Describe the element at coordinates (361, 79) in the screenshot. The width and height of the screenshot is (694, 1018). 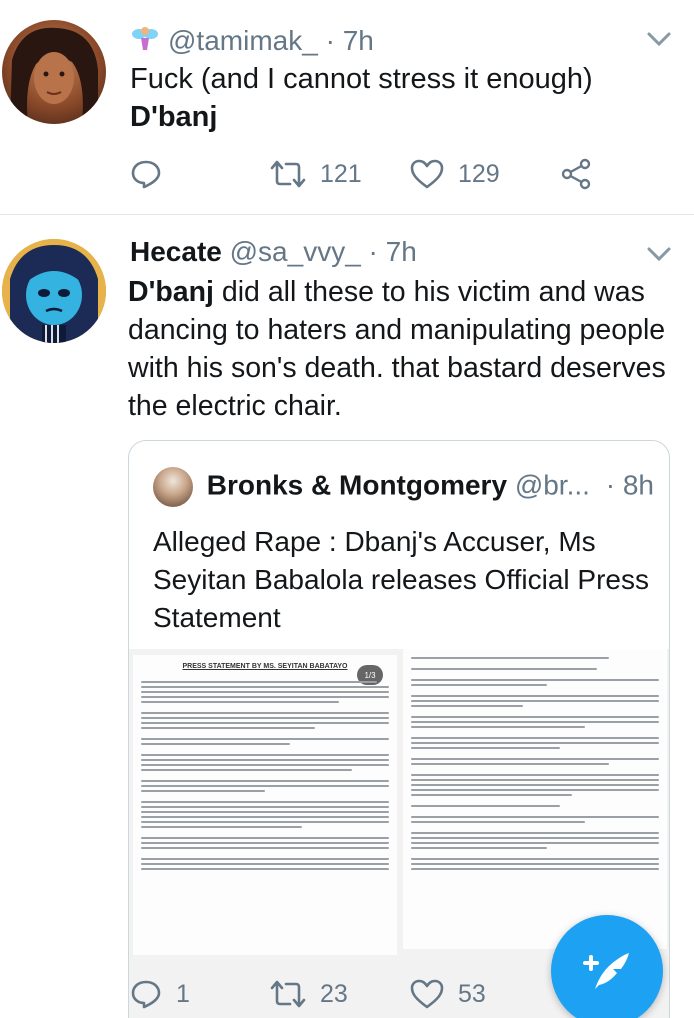
I see `tweet-text-line: Fuck (and I cannot stress it enough)` at that location.